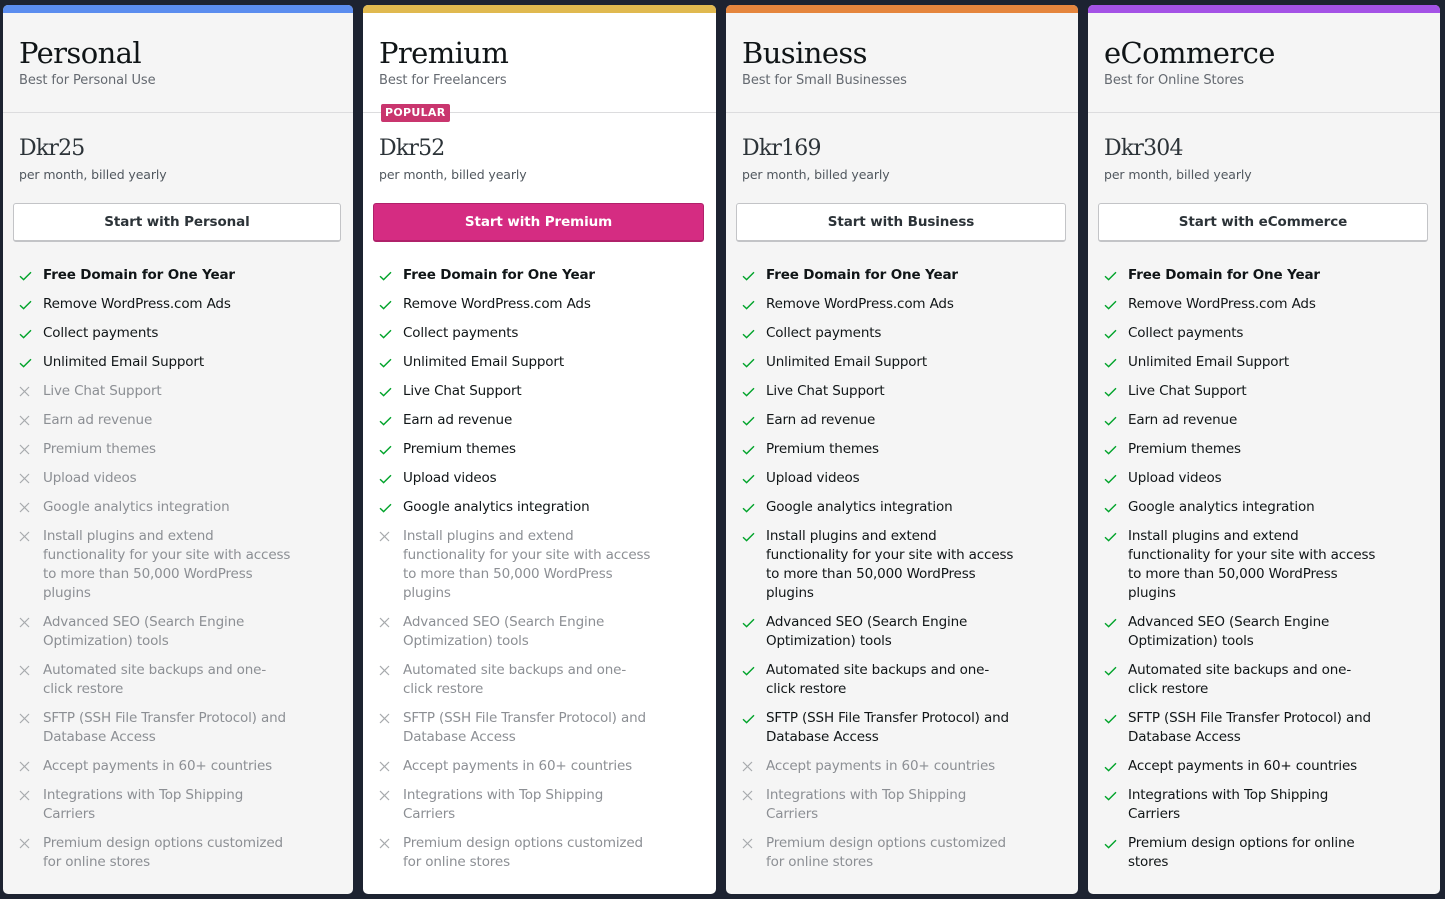  I want to click on plan-header: eCommerce Best for Online Stores, so click(1264, 63).